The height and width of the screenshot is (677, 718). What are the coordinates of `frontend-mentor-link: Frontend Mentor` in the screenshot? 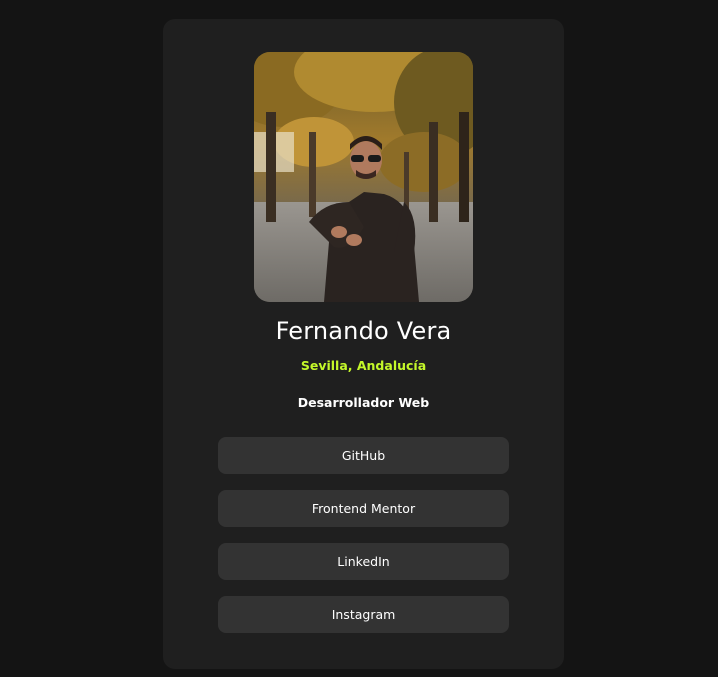 It's located at (363, 508).